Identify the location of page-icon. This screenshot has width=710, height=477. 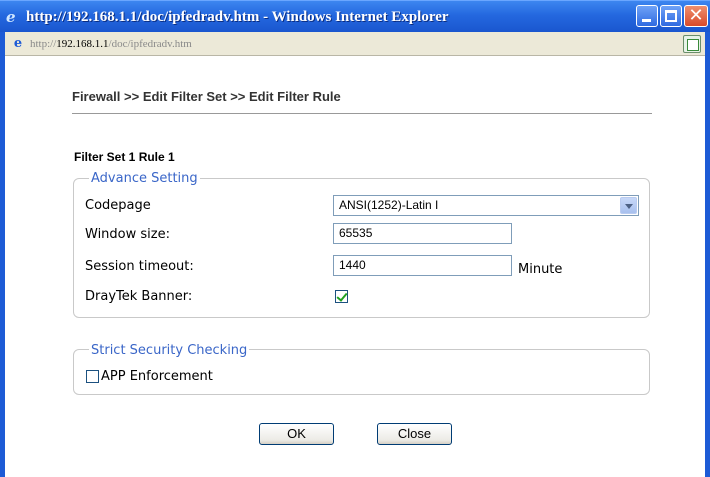
(692, 44).